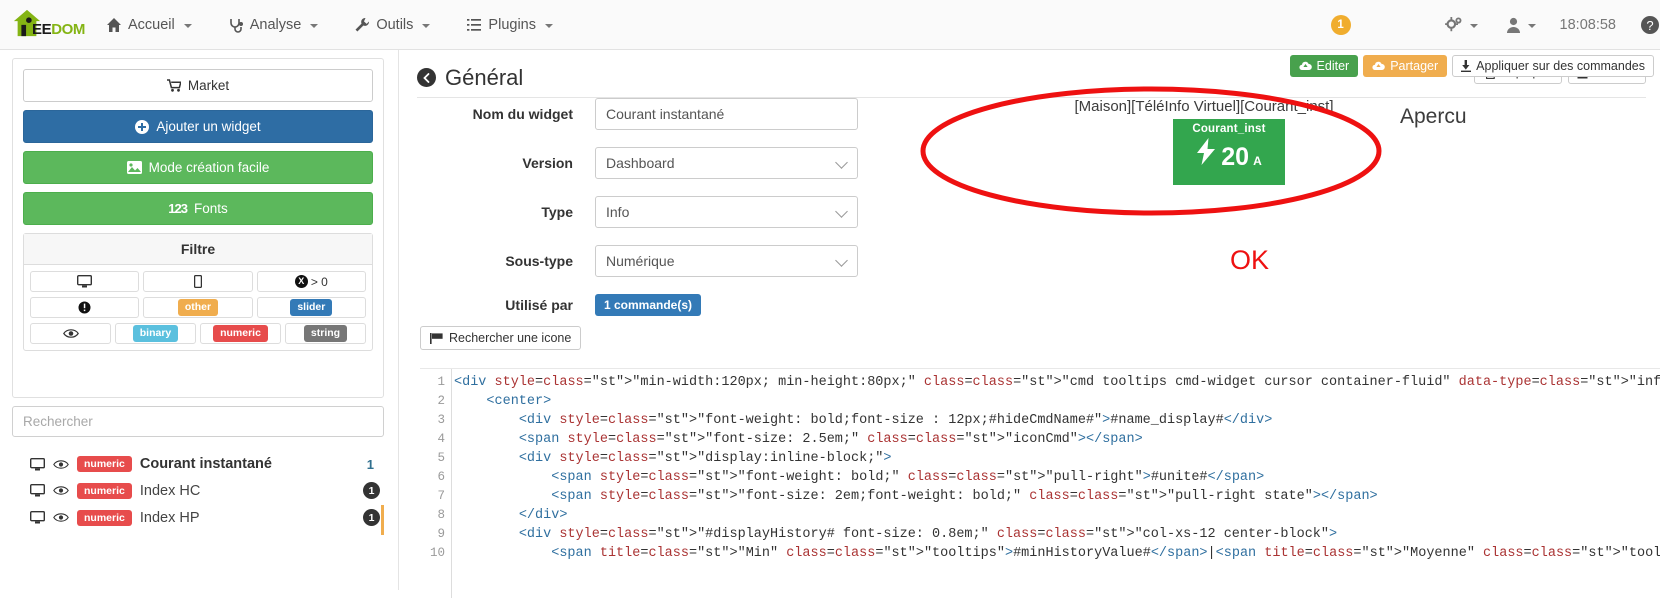  I want to click on search-icon-button: Rechercher une icone, so click(501, 338).